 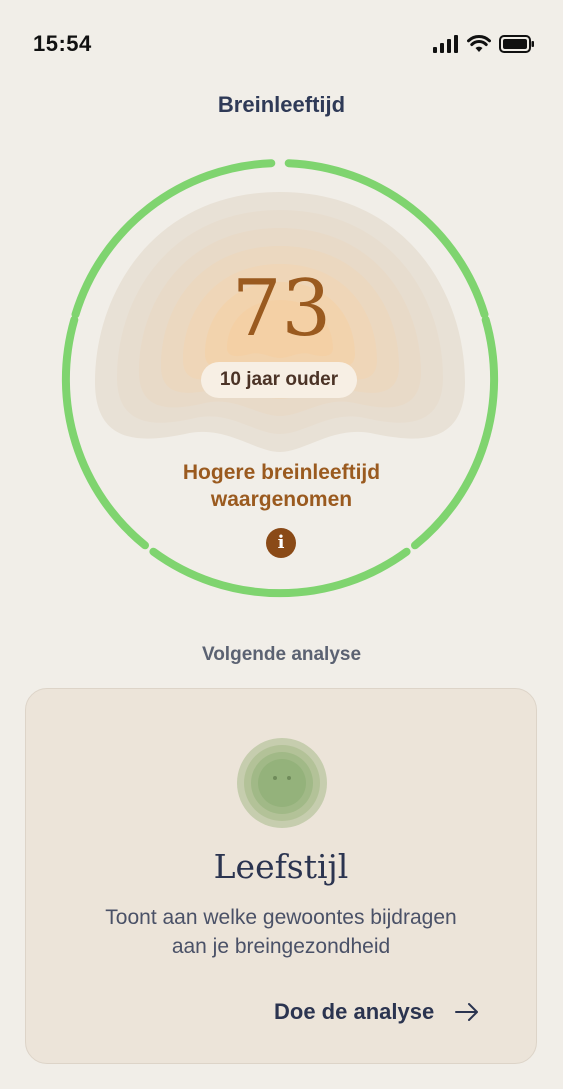 I want to click on arrow-right-icon, so click(x=467, y=1012).